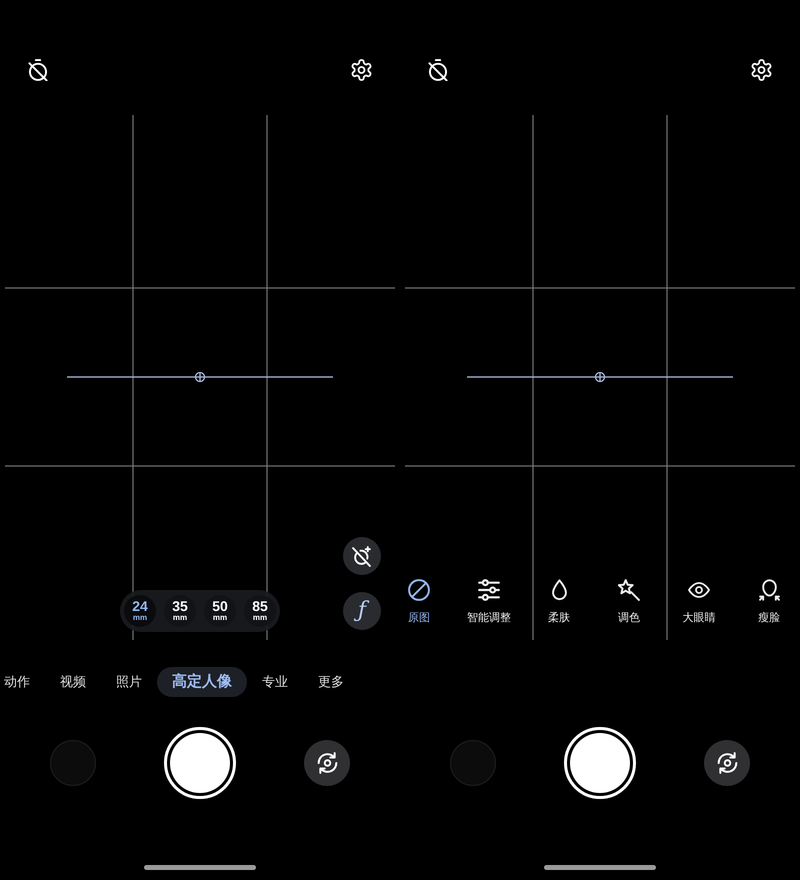 The image size is (800, 880). Describe the element at coordinates (260, 611) in the screenshot. I see `focal-length-button: 85 mm` at that location.